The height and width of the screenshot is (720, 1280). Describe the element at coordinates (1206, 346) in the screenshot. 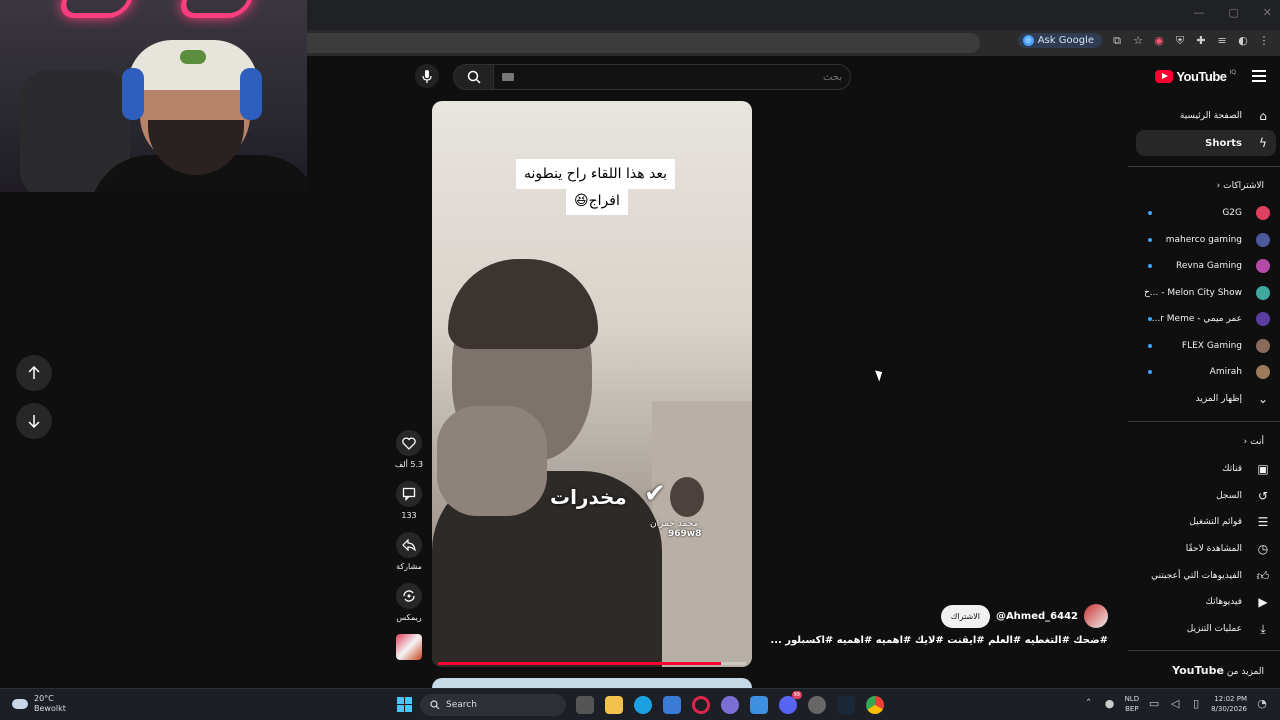

I see `sidebar-channel: FLEX Gaming` at that location.